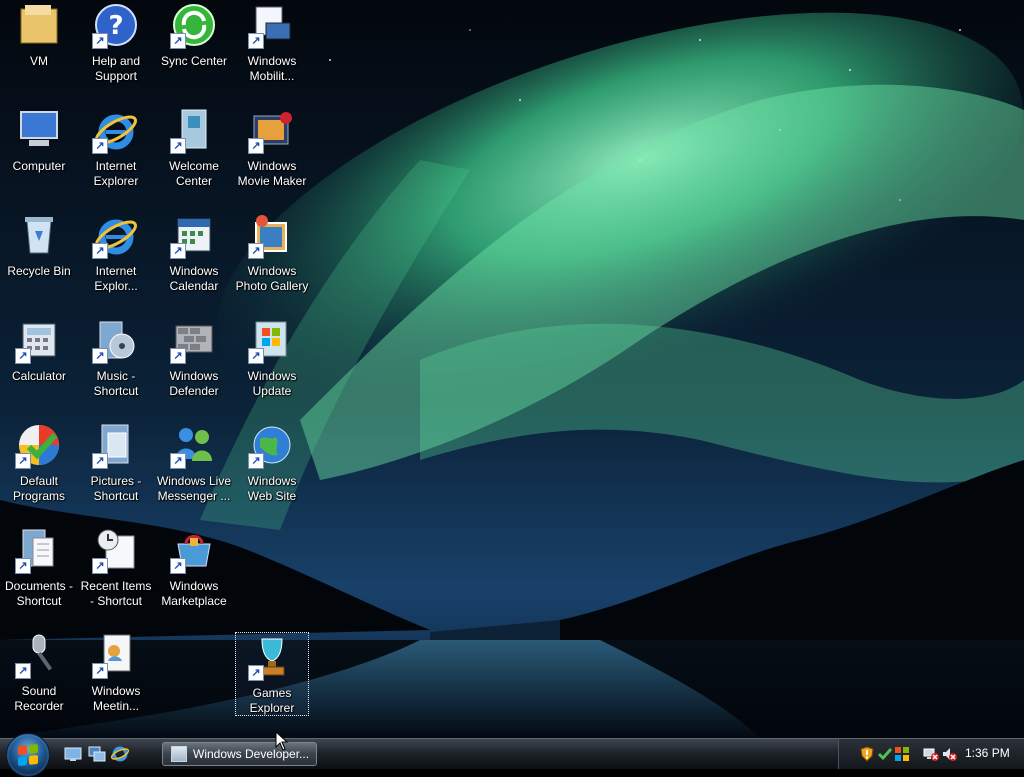  Describe the element at coordinates (97, 754) in the screenshot. I see `switch-windows-icon` at that location.